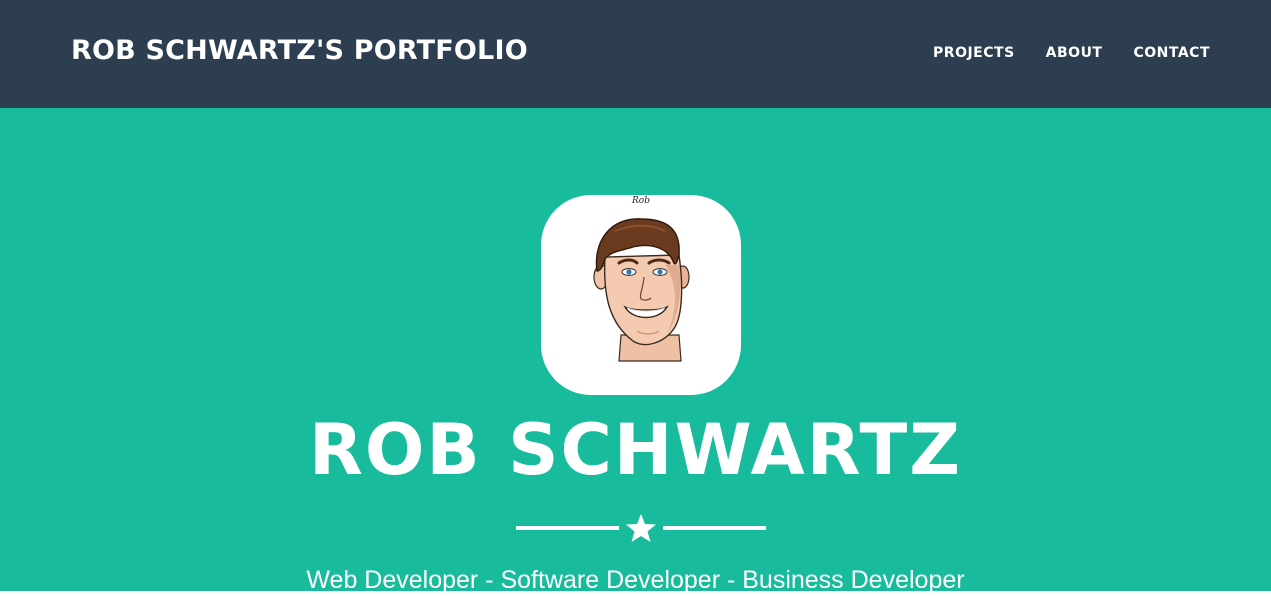 Image resolution: width=1271 pixels, height=596 pixels. Describe the element at coordinates (567, 528) in the screenshot. I see `divider-line-left` at that location.